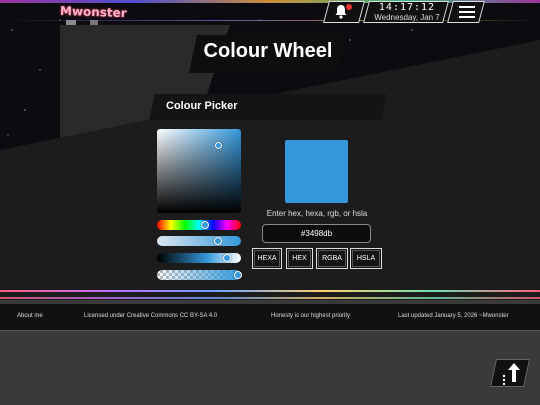  I want to click on arrow-up-icon, so click(511, 374).